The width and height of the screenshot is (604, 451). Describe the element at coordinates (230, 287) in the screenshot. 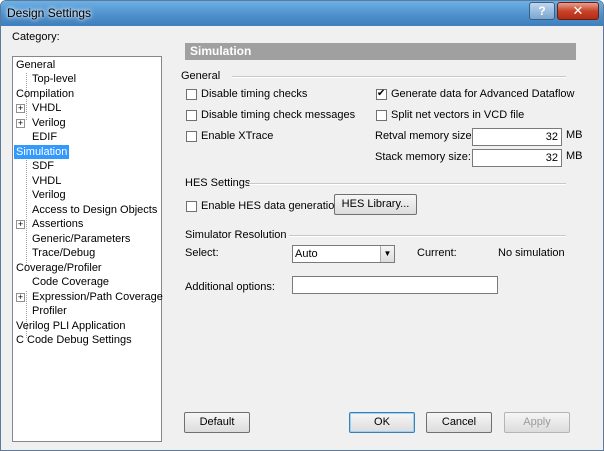

I see `additional-options-label: Additional options:` at that location.